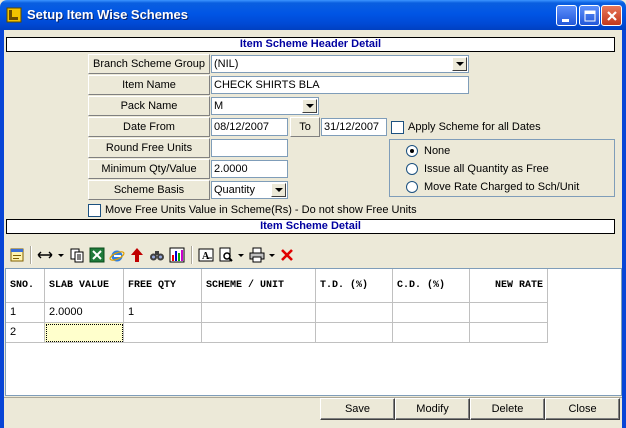 The width and height of the screenshot is (626, 428). Describe the element at coordinates (163, 286) in the screenshot. I see `column-header-free-qty: FREE QTY` at that location.